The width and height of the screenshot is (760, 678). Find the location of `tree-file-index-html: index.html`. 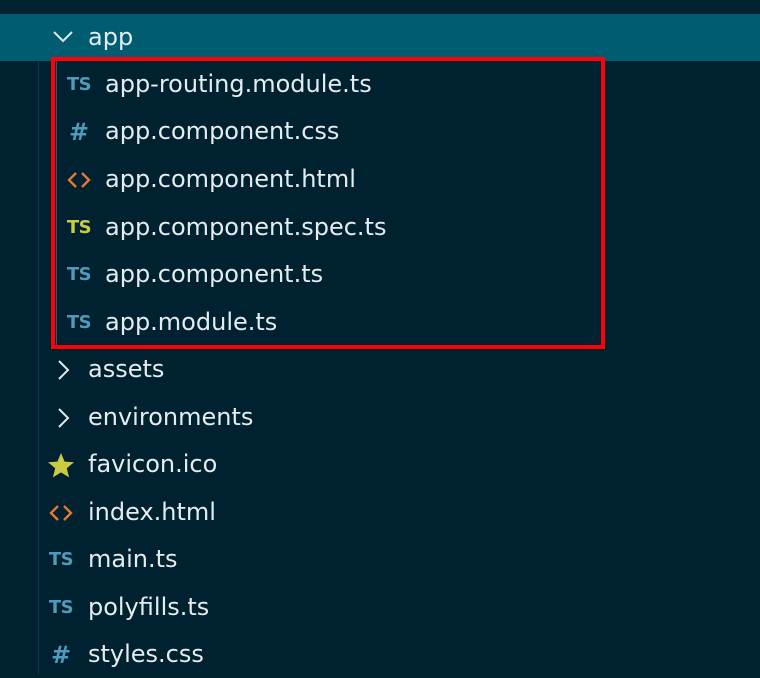

tree-file-index-html: index.html is located at coordinates (380, 512).